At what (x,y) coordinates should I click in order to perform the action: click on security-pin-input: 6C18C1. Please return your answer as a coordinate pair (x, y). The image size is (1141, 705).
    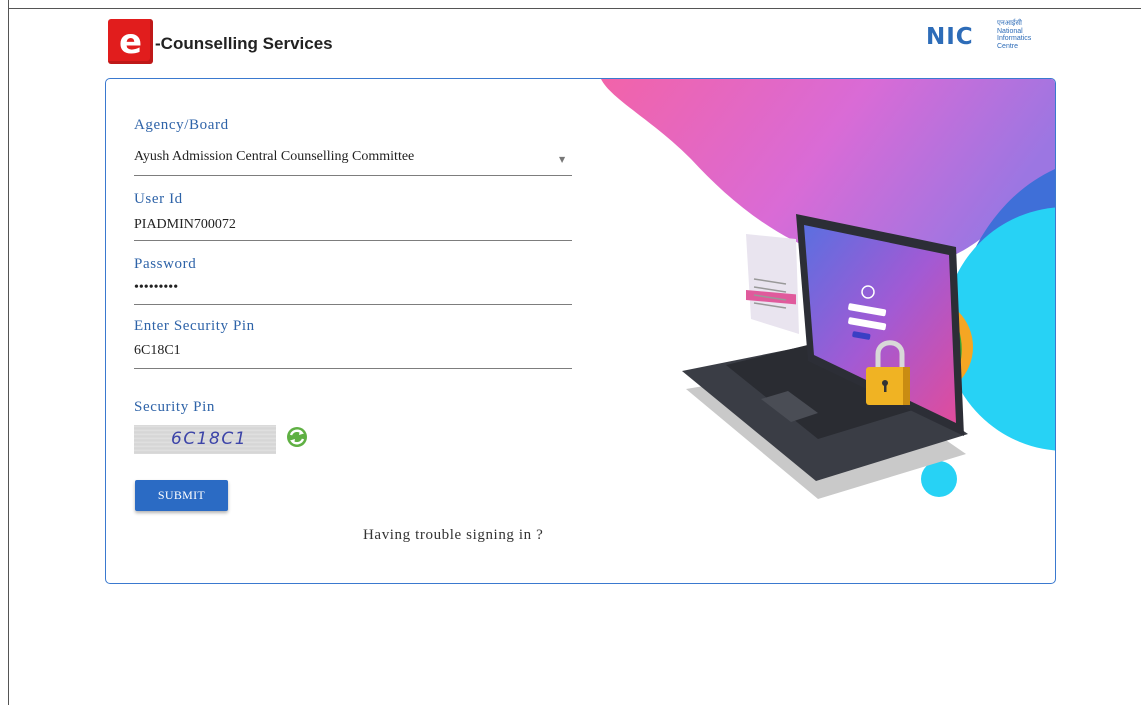
    Looking at the image, I should click on (157, 351).